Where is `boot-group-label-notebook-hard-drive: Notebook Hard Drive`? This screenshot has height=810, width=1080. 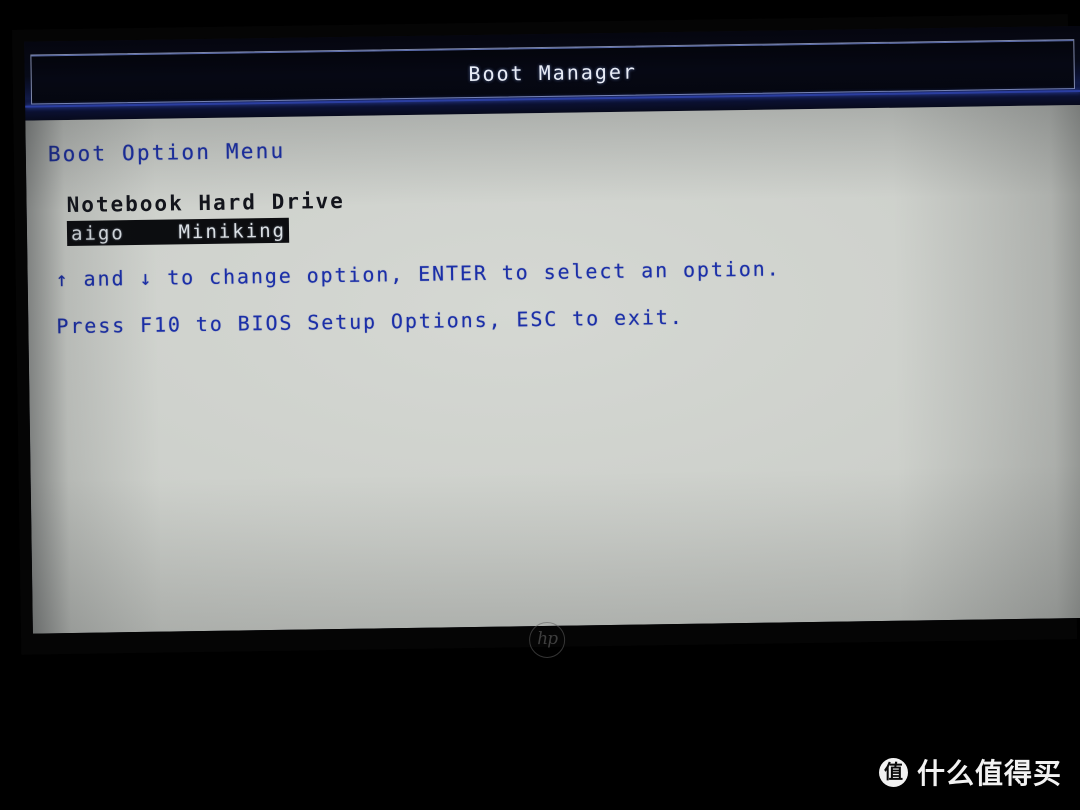 boot-group-label-notebook-hard-drive: Notebook Hard Drive is located at coordinates (205, 203).